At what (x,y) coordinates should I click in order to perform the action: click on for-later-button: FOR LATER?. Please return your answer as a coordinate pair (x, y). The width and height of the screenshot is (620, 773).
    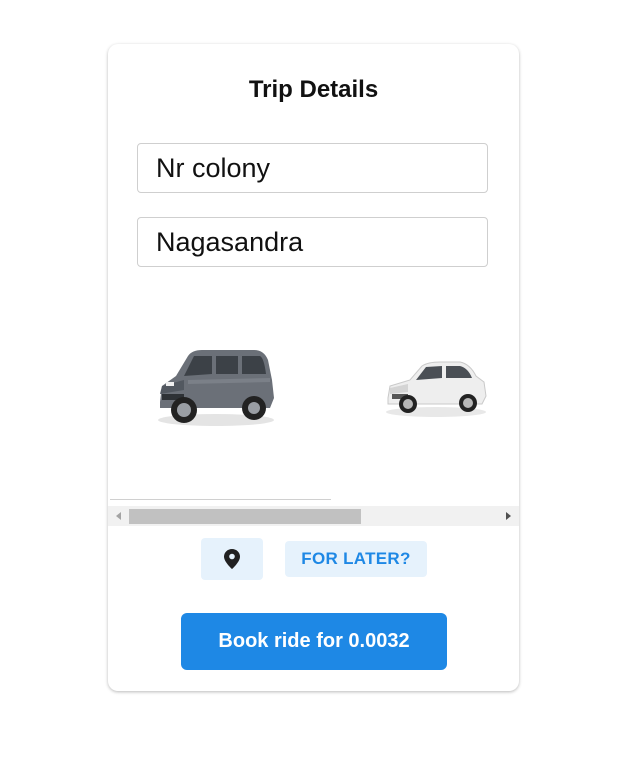
    Looking at the image, I should click on (356, 559).